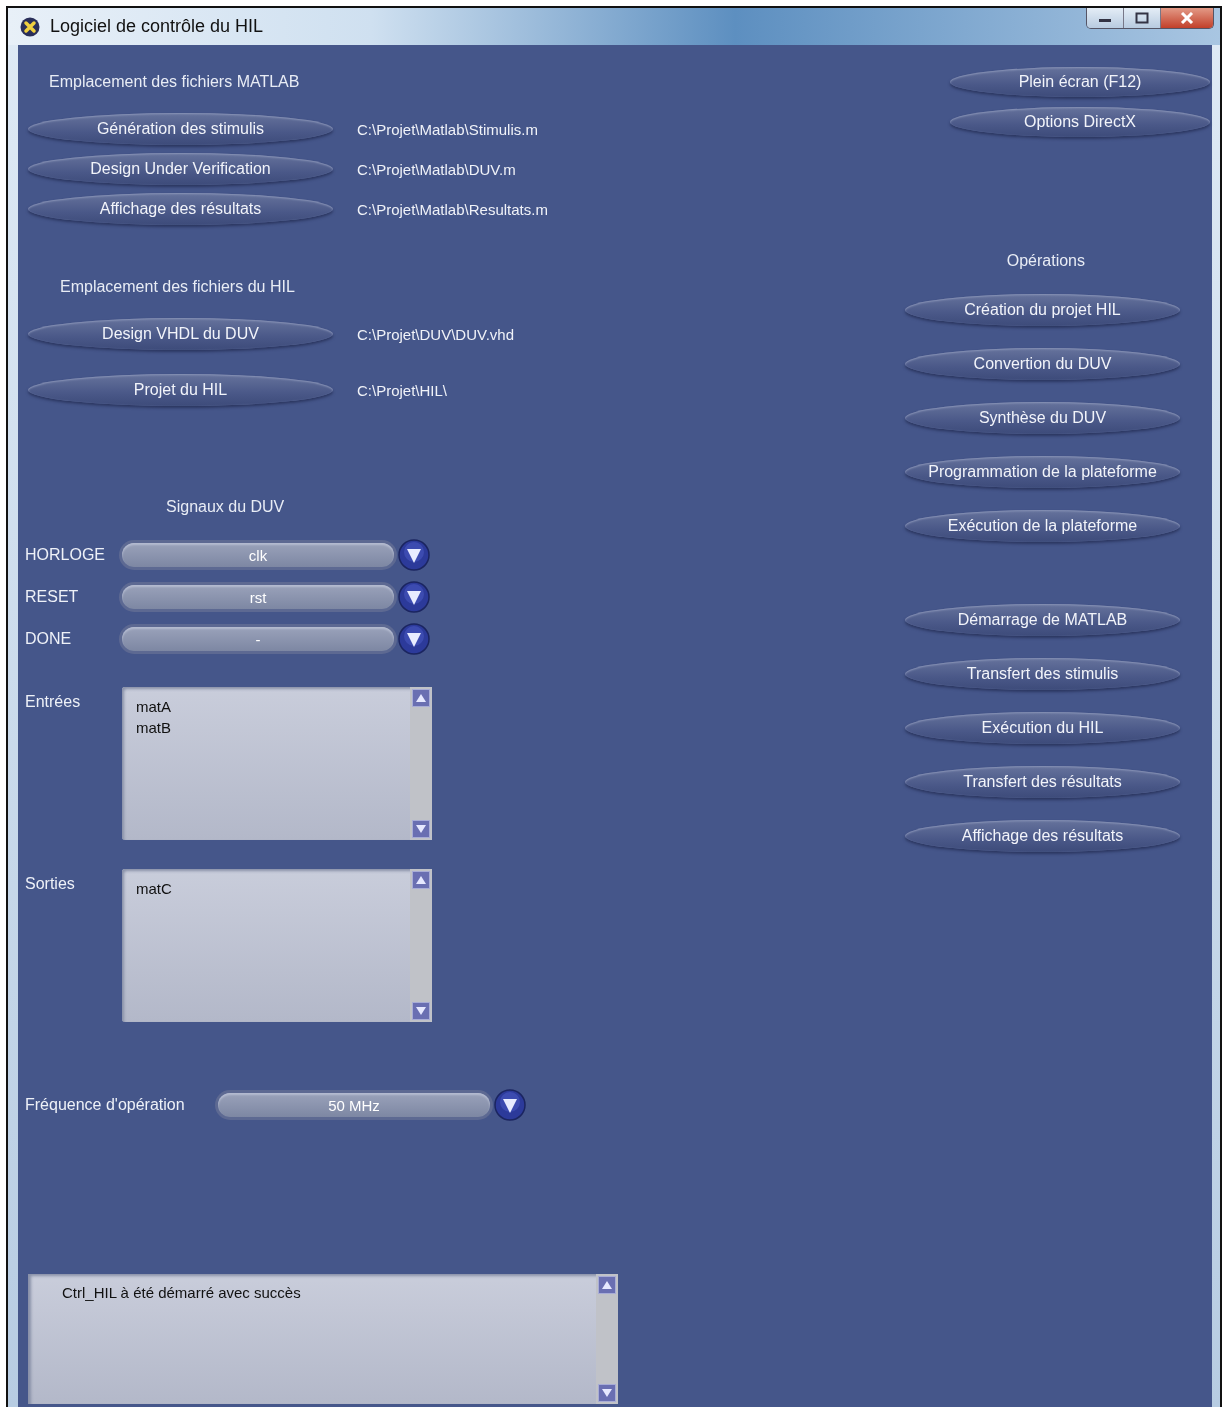  I want to click on maximize-icon, so click(1142, 18).